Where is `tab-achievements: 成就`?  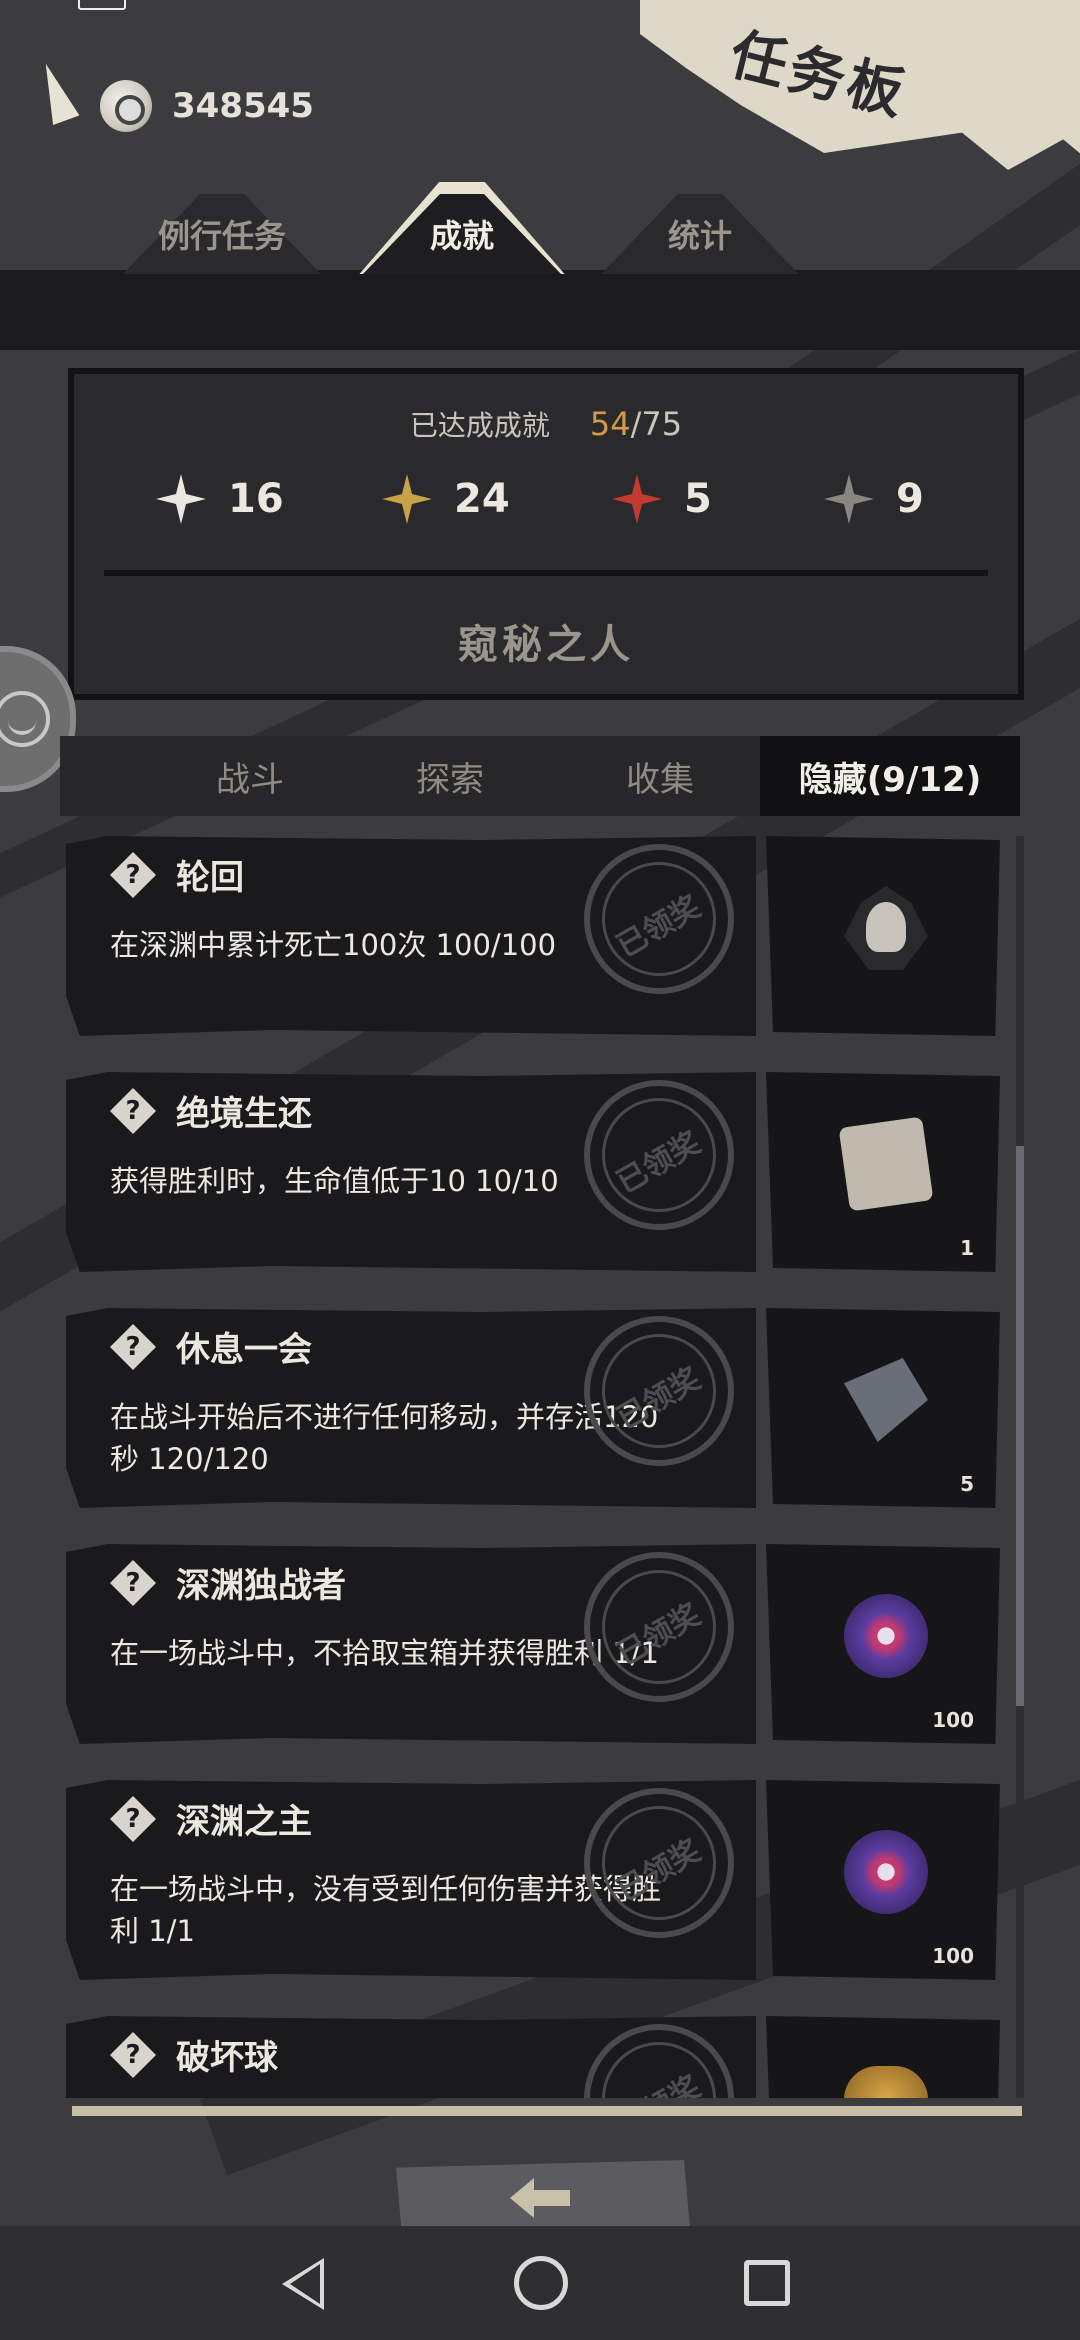 tab-achievements: 成就 is located at coordinates (462, 234).